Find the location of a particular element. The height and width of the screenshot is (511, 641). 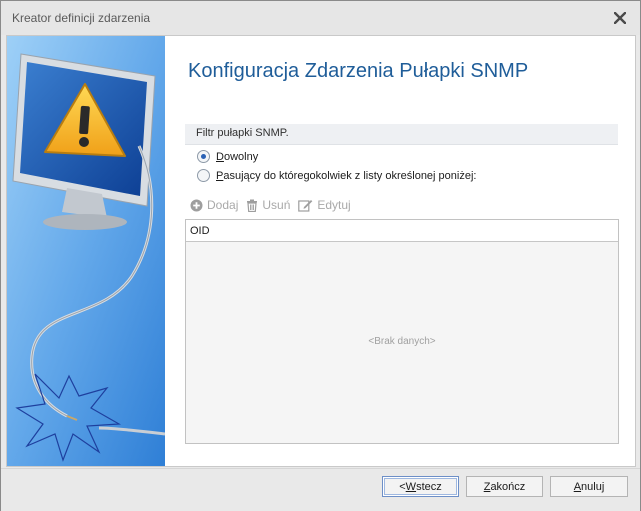

close-icon is located at coordinates (620, 18).